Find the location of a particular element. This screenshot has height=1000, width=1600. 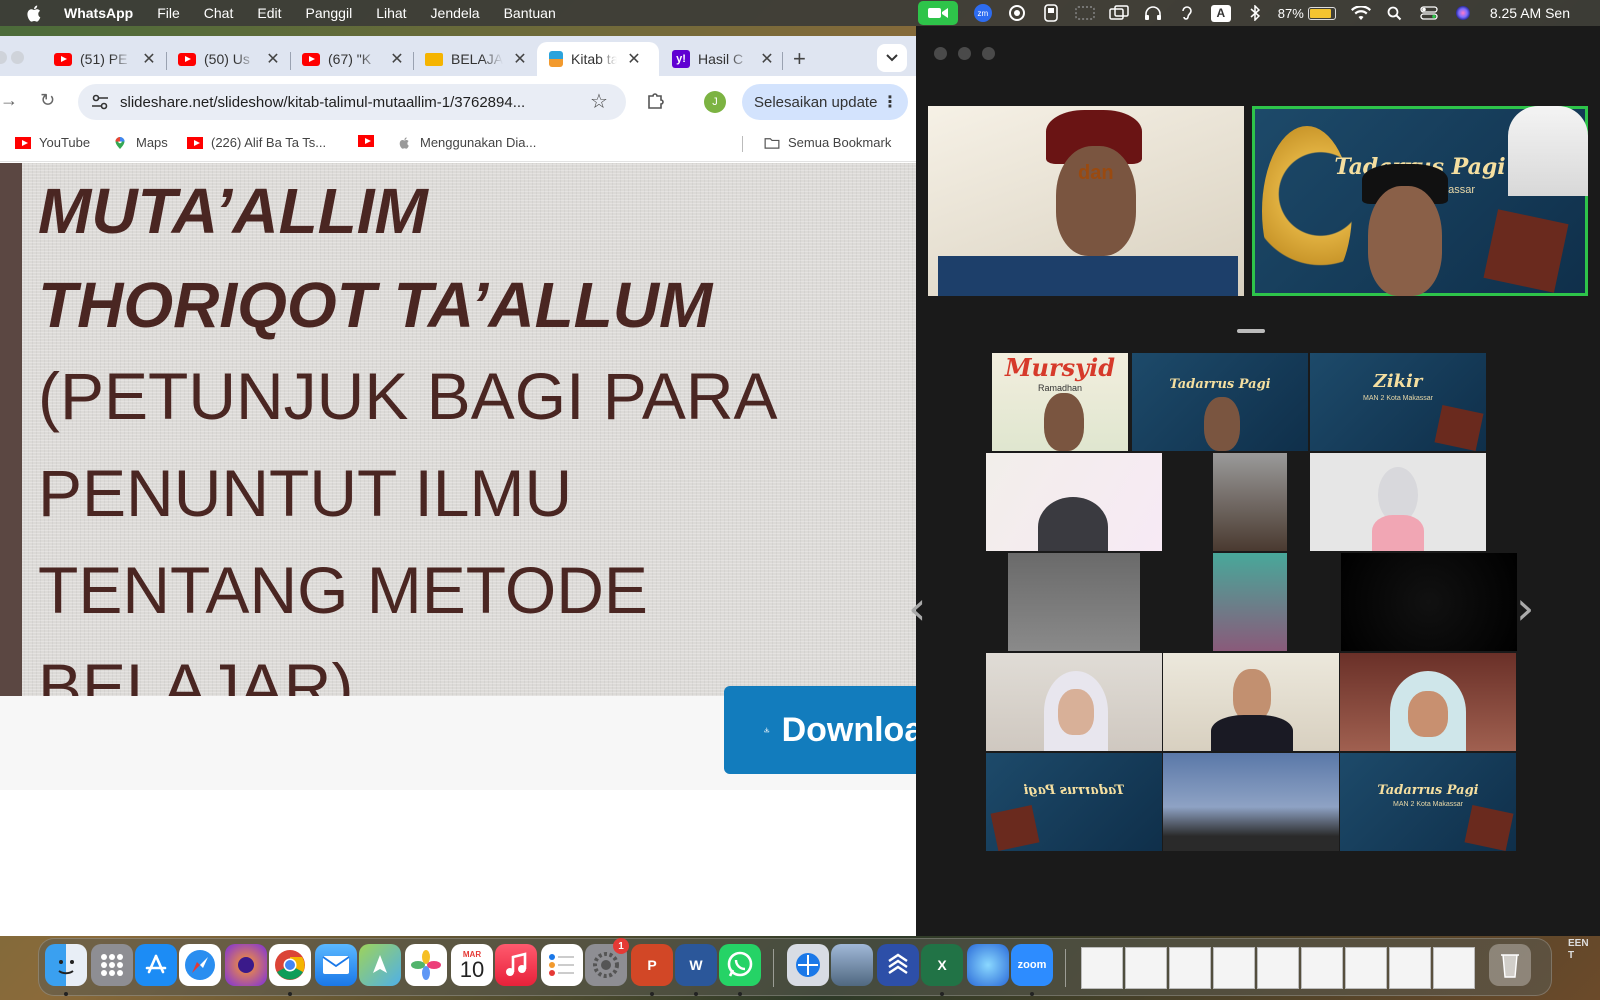

zoom-close-control is located at coordinates (940, 53).